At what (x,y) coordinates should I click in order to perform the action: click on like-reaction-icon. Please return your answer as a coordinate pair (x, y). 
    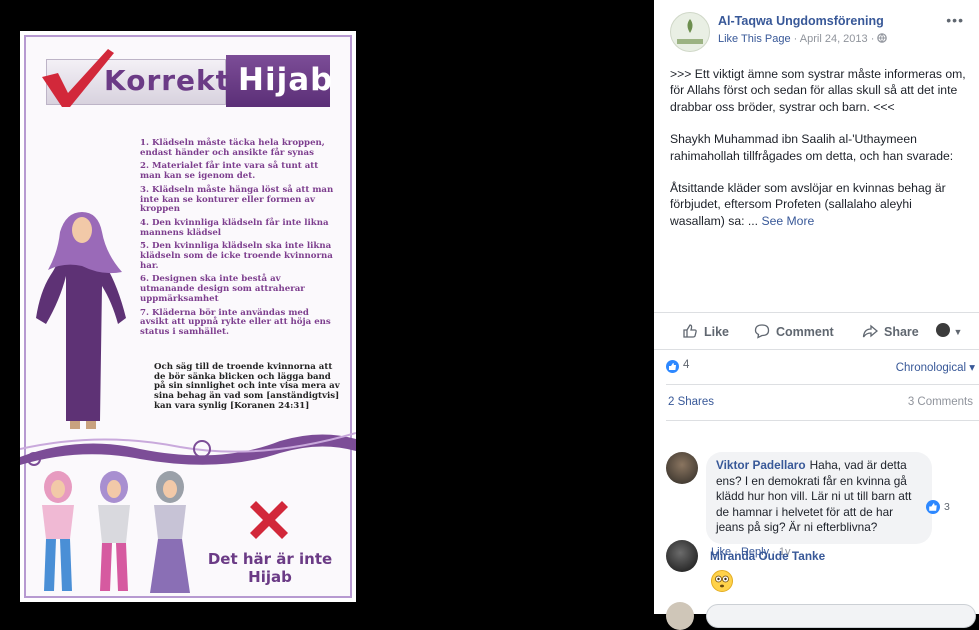
    Looking at the image, I should click on (672, 366).